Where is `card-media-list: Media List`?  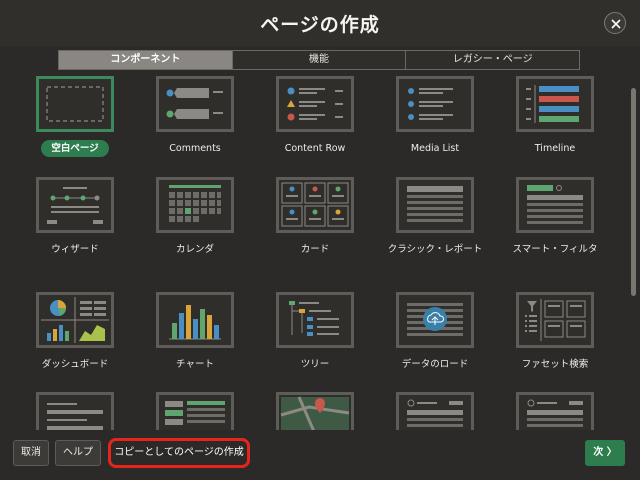 card-media-list: Media List is located at coordinates (435, 115).